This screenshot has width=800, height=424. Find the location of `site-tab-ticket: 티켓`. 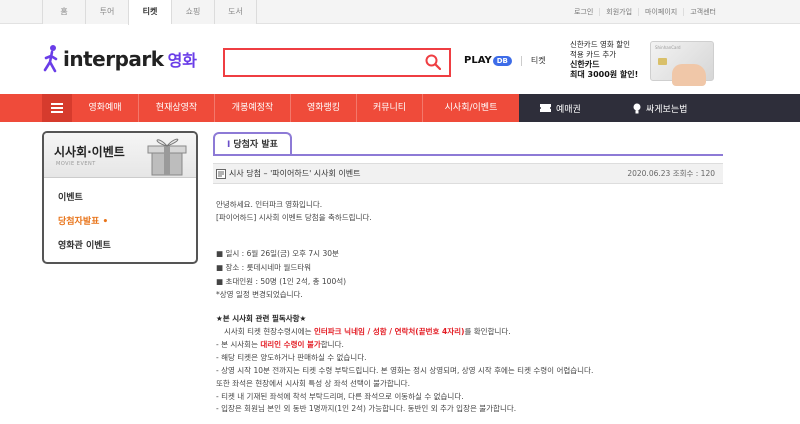

site-tab-ticket: 티켓 is located at coordinates (149, 12).